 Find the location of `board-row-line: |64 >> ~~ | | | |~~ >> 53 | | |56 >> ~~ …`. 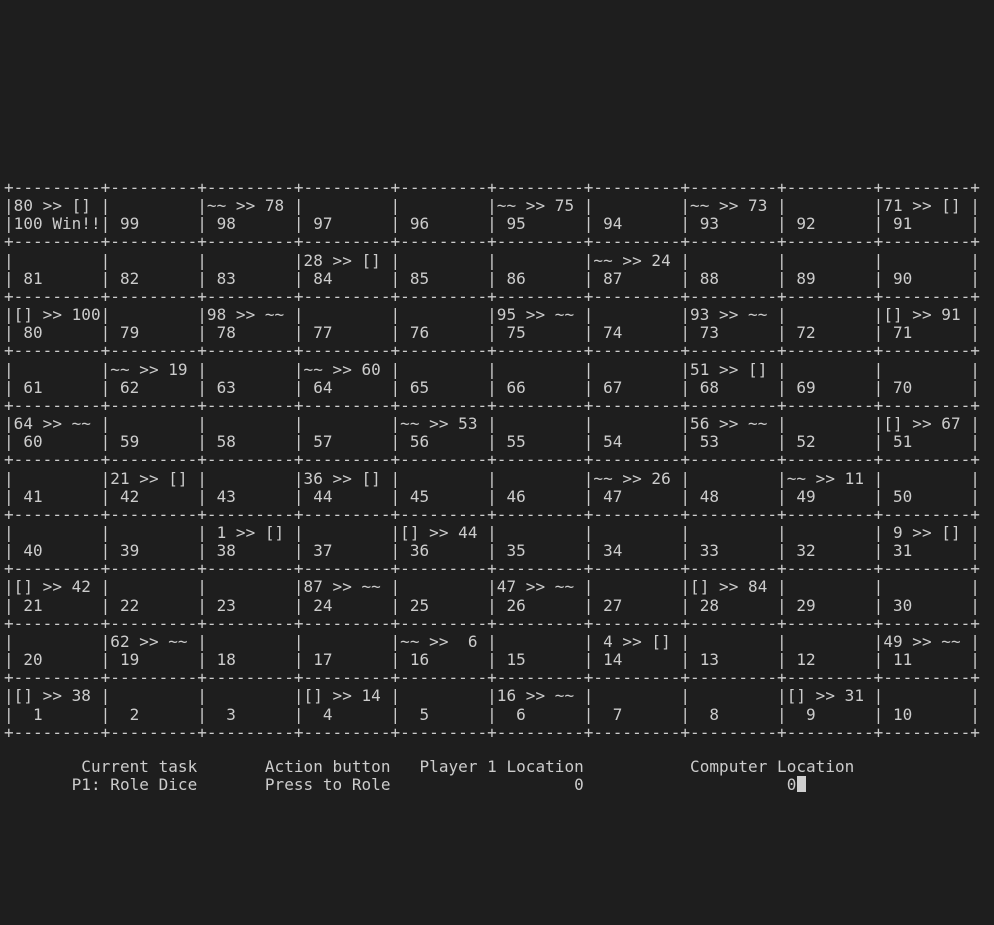

board-row-line: |64 >> ~~ | | | |~~ >> 53 | | |56 >> ~~ … is located at coordinates (492, 424).